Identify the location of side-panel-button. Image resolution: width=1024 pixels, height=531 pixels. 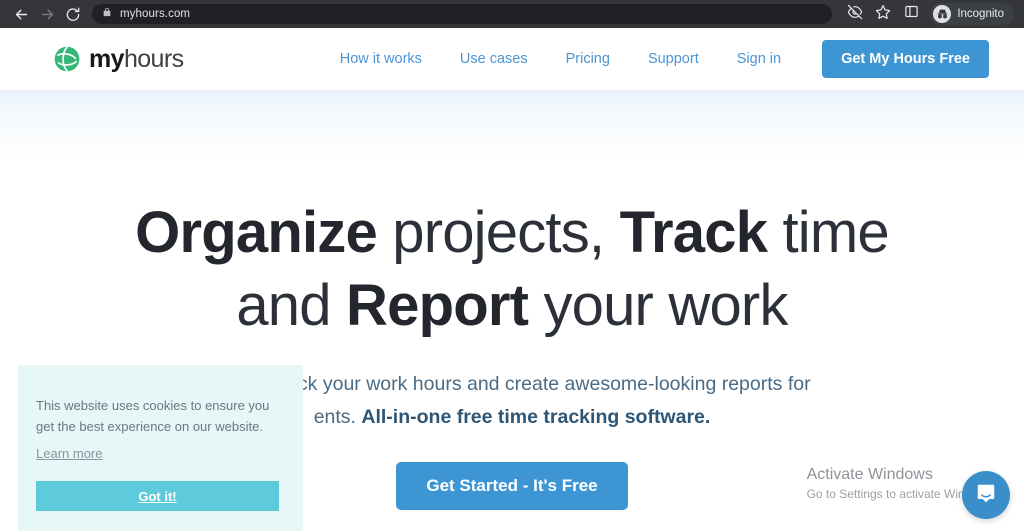
(911, 14).